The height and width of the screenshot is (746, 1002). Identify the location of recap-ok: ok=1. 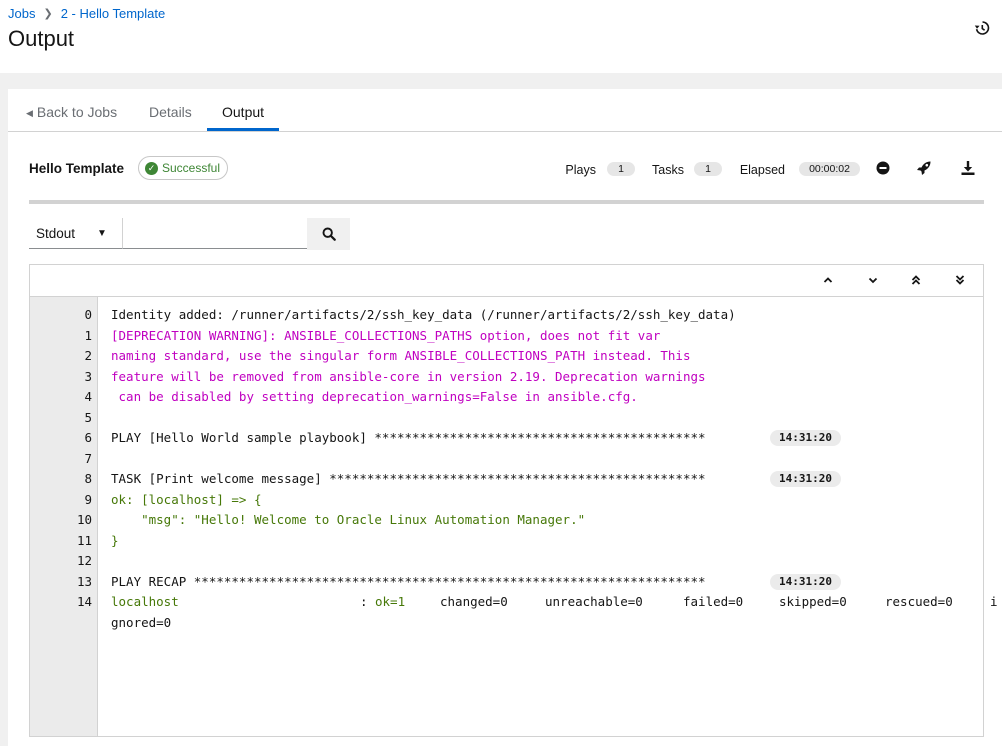
(390, 601).